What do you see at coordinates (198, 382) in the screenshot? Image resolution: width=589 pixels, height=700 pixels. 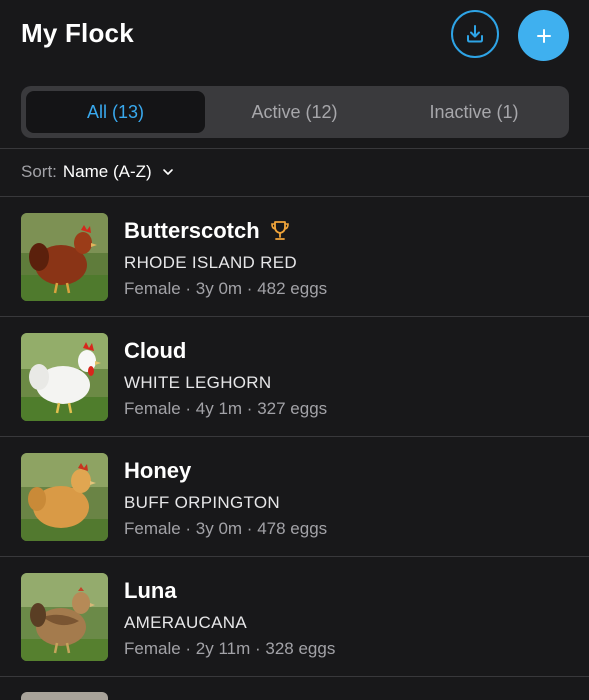 I see `chicken-breed: WHITE LEGHORN` at bounding box center [198, 382].